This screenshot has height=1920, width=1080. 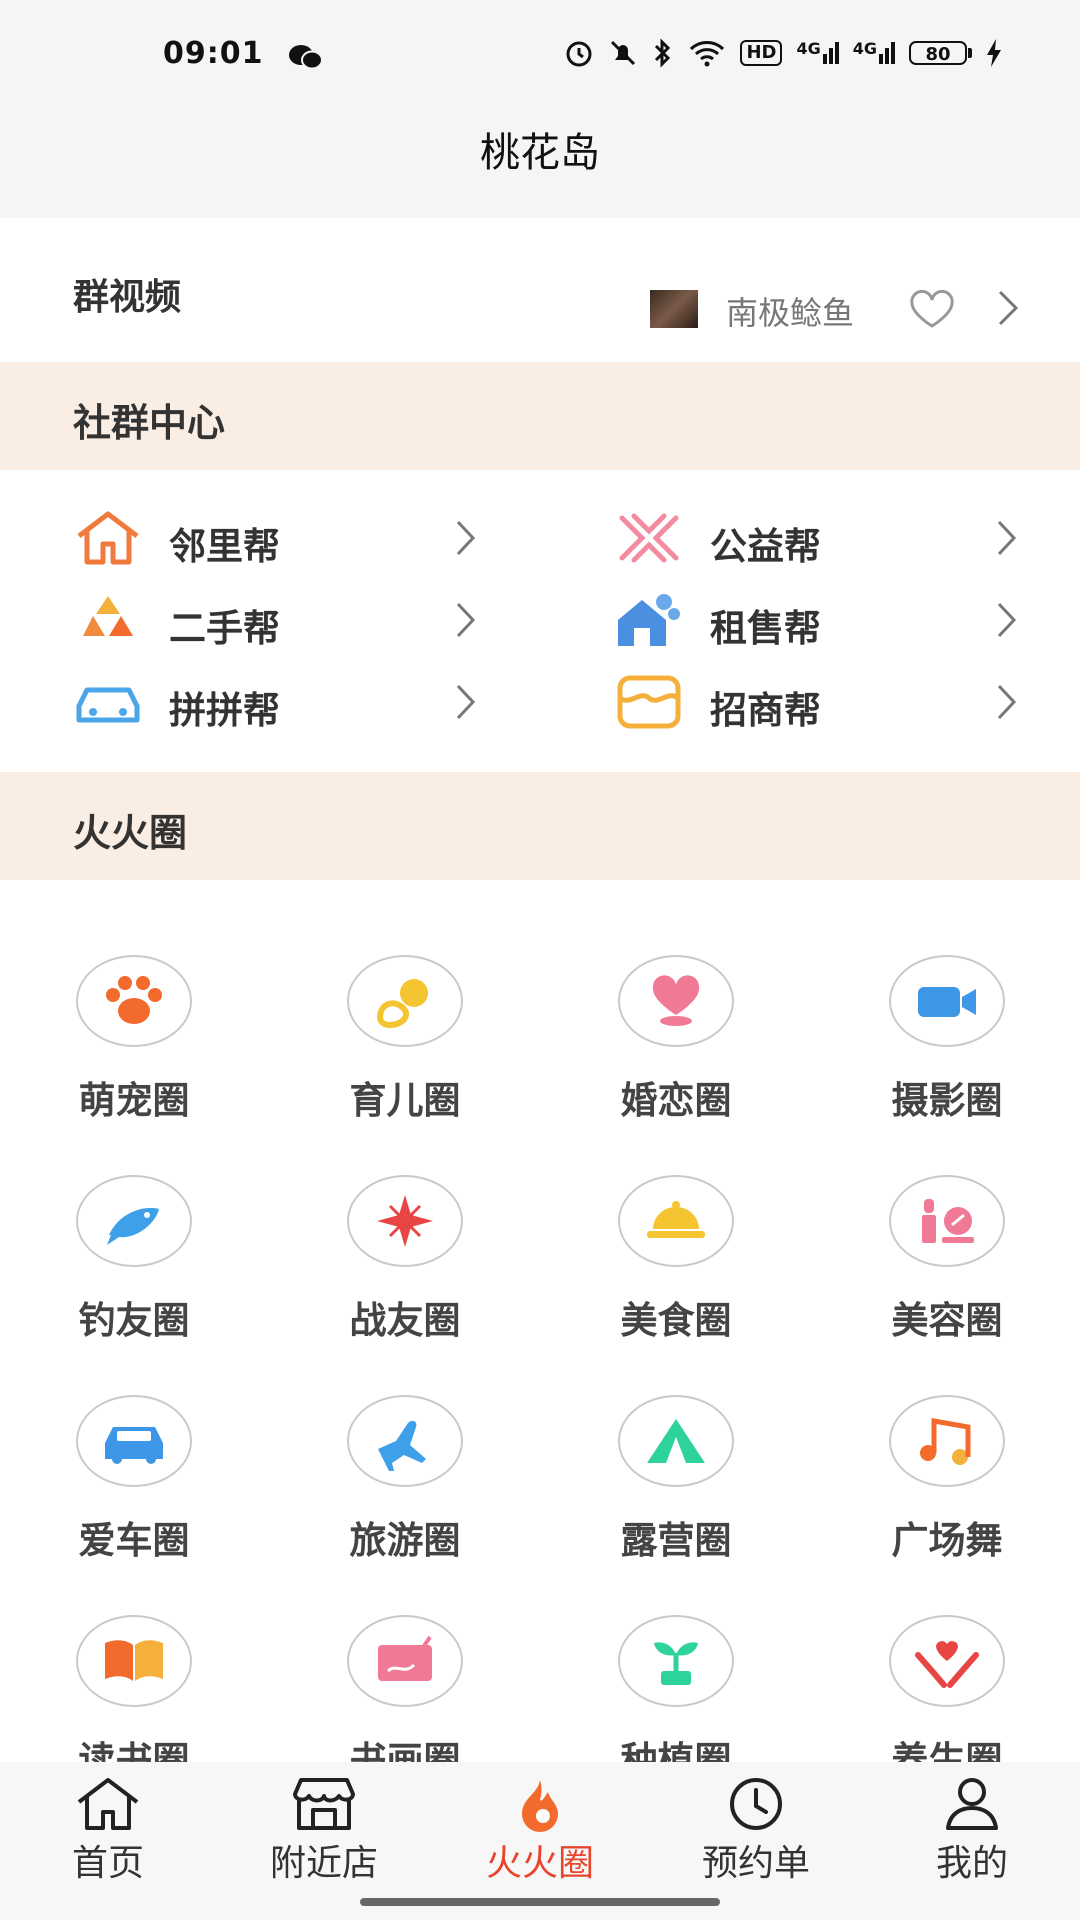 I want to click on nav-item-hot-circles: 火火圈, so click(x=540, y=1832).